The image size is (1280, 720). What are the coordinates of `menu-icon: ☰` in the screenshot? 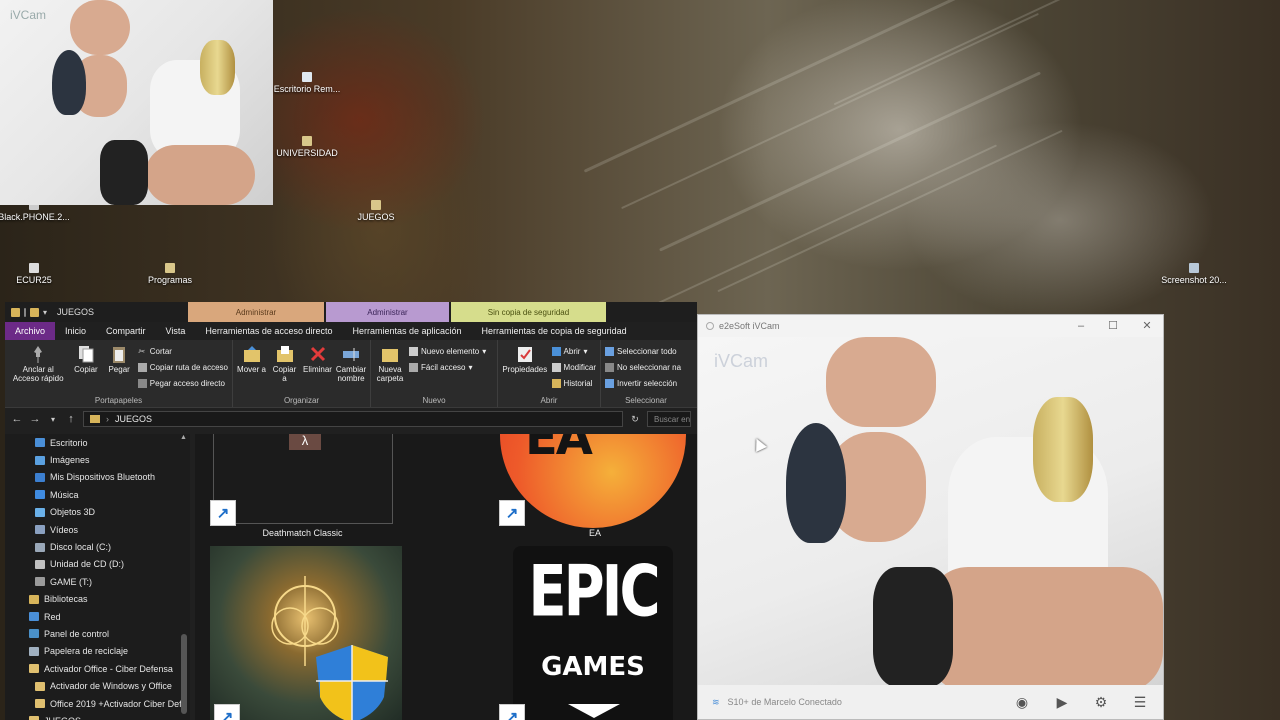 It's located at (1140, 702).